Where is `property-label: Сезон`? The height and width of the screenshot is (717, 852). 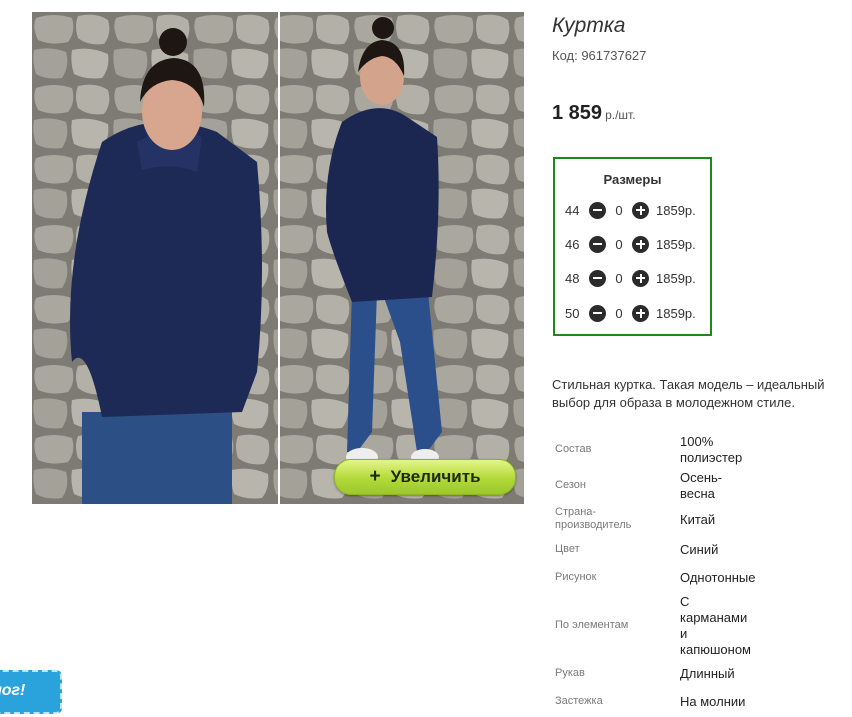 property-label: Сезон is located at coordinates (570, 485).